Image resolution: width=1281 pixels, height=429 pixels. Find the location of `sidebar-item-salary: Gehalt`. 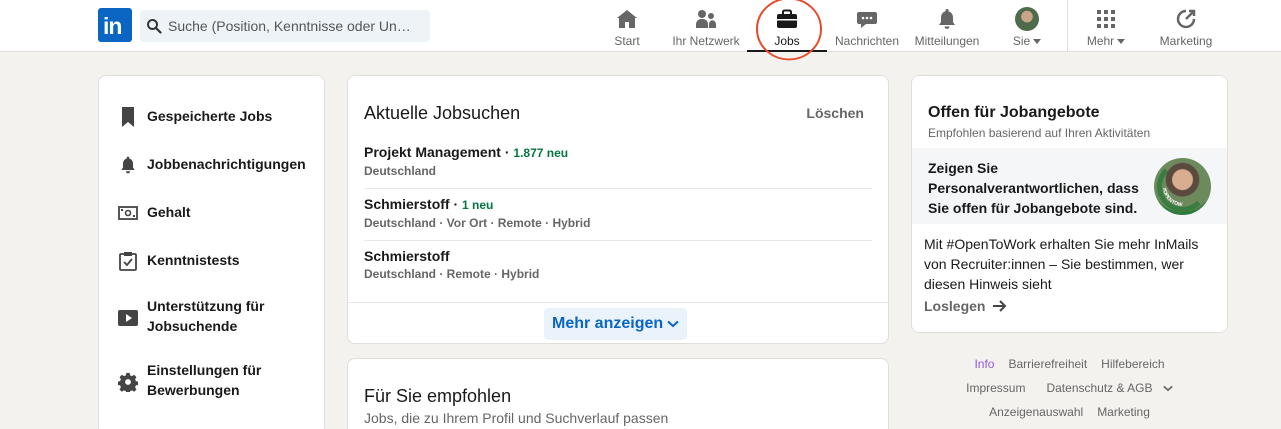

sidebar-item-salary: Gehalt is located at coordinates (154, 213).